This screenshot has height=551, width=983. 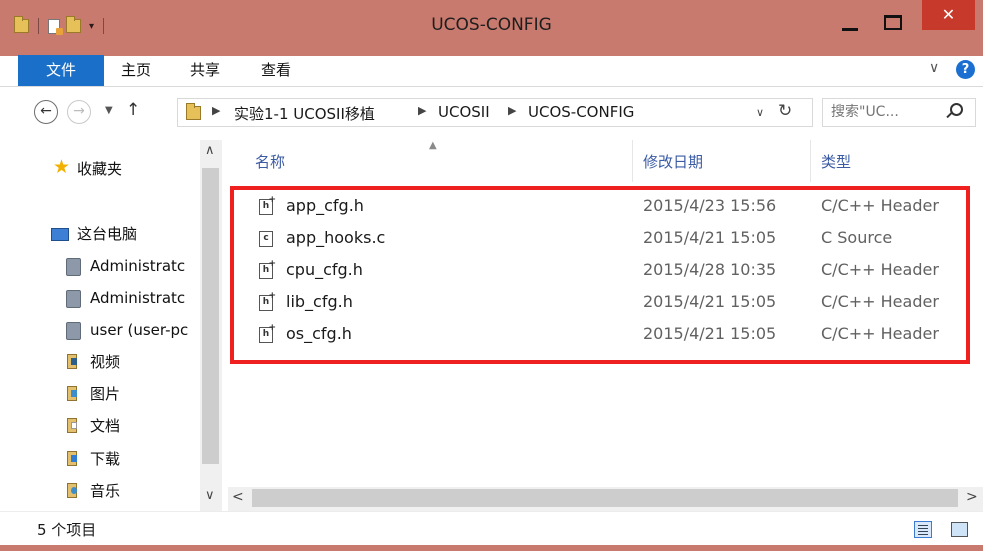 What do you see at coordinates (105, 459) in the screenshot?
I see `sidebar-item-label: 下载` at bounding box center [105, 459].